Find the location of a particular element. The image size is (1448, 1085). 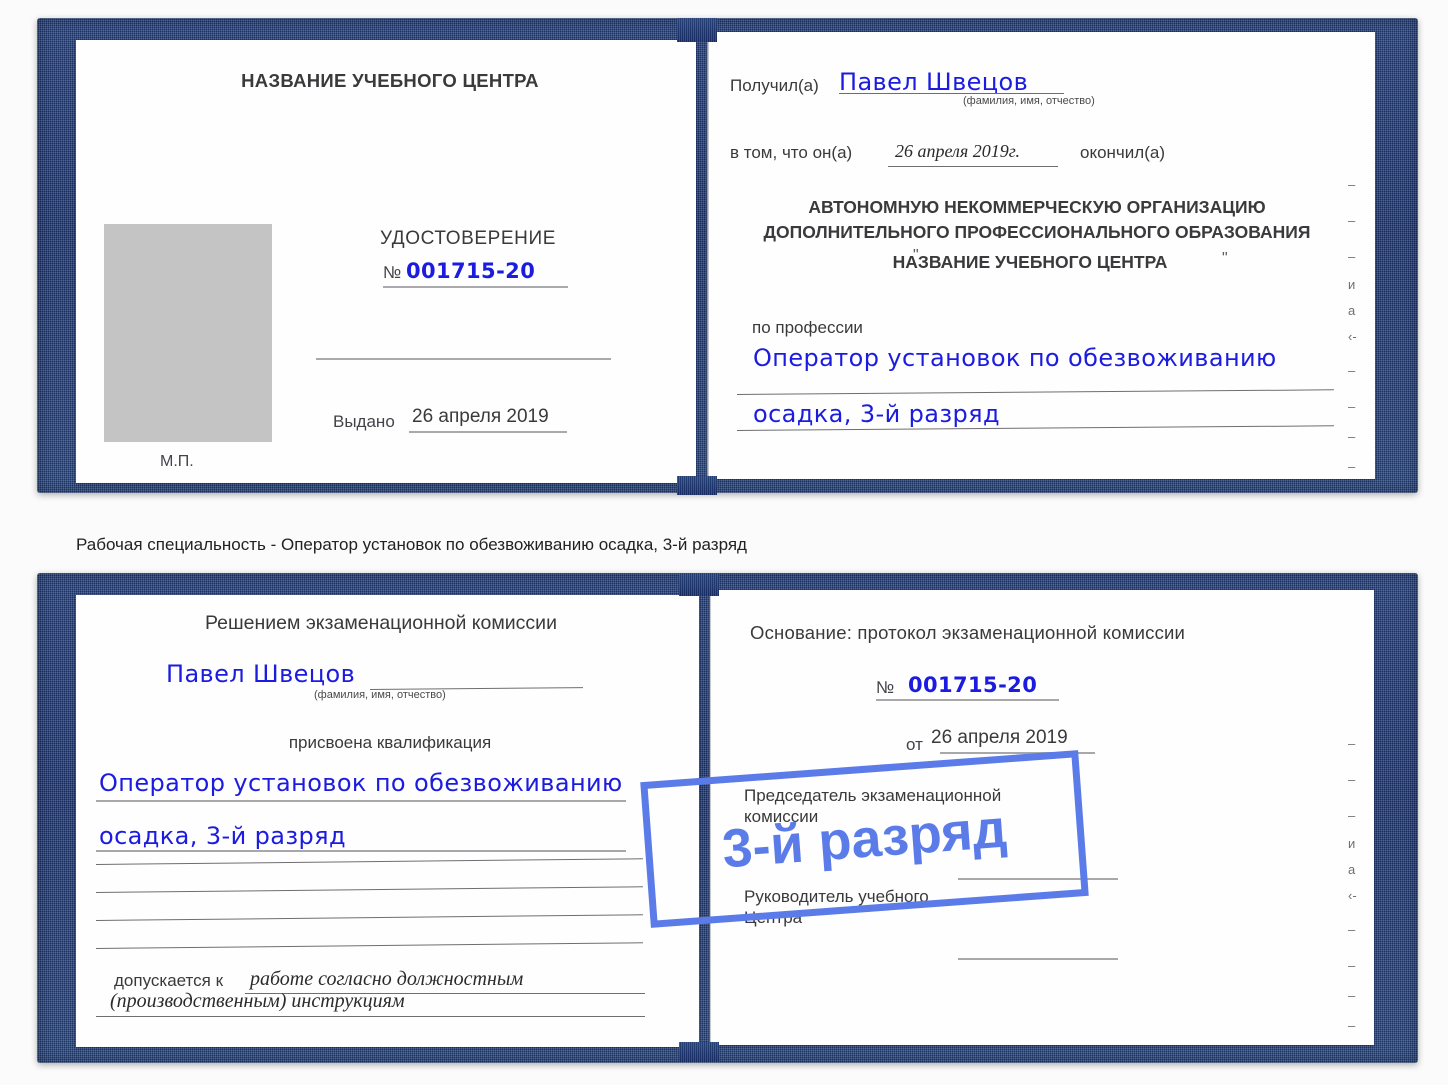

certificate-front-spine-notch is located at coordinates (697, 30).